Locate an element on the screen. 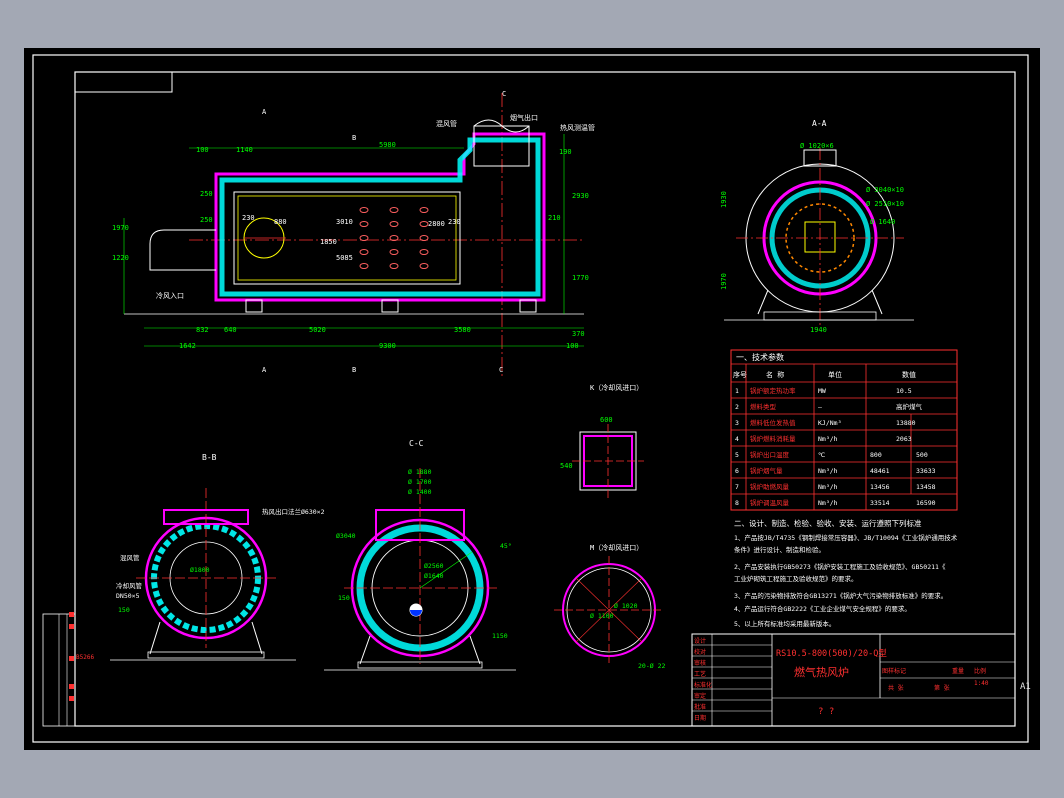 Image resolution: width=1064 pixels, height=798 pixels. bb-label-1: 混风管 is located at coordinates (130, 557).